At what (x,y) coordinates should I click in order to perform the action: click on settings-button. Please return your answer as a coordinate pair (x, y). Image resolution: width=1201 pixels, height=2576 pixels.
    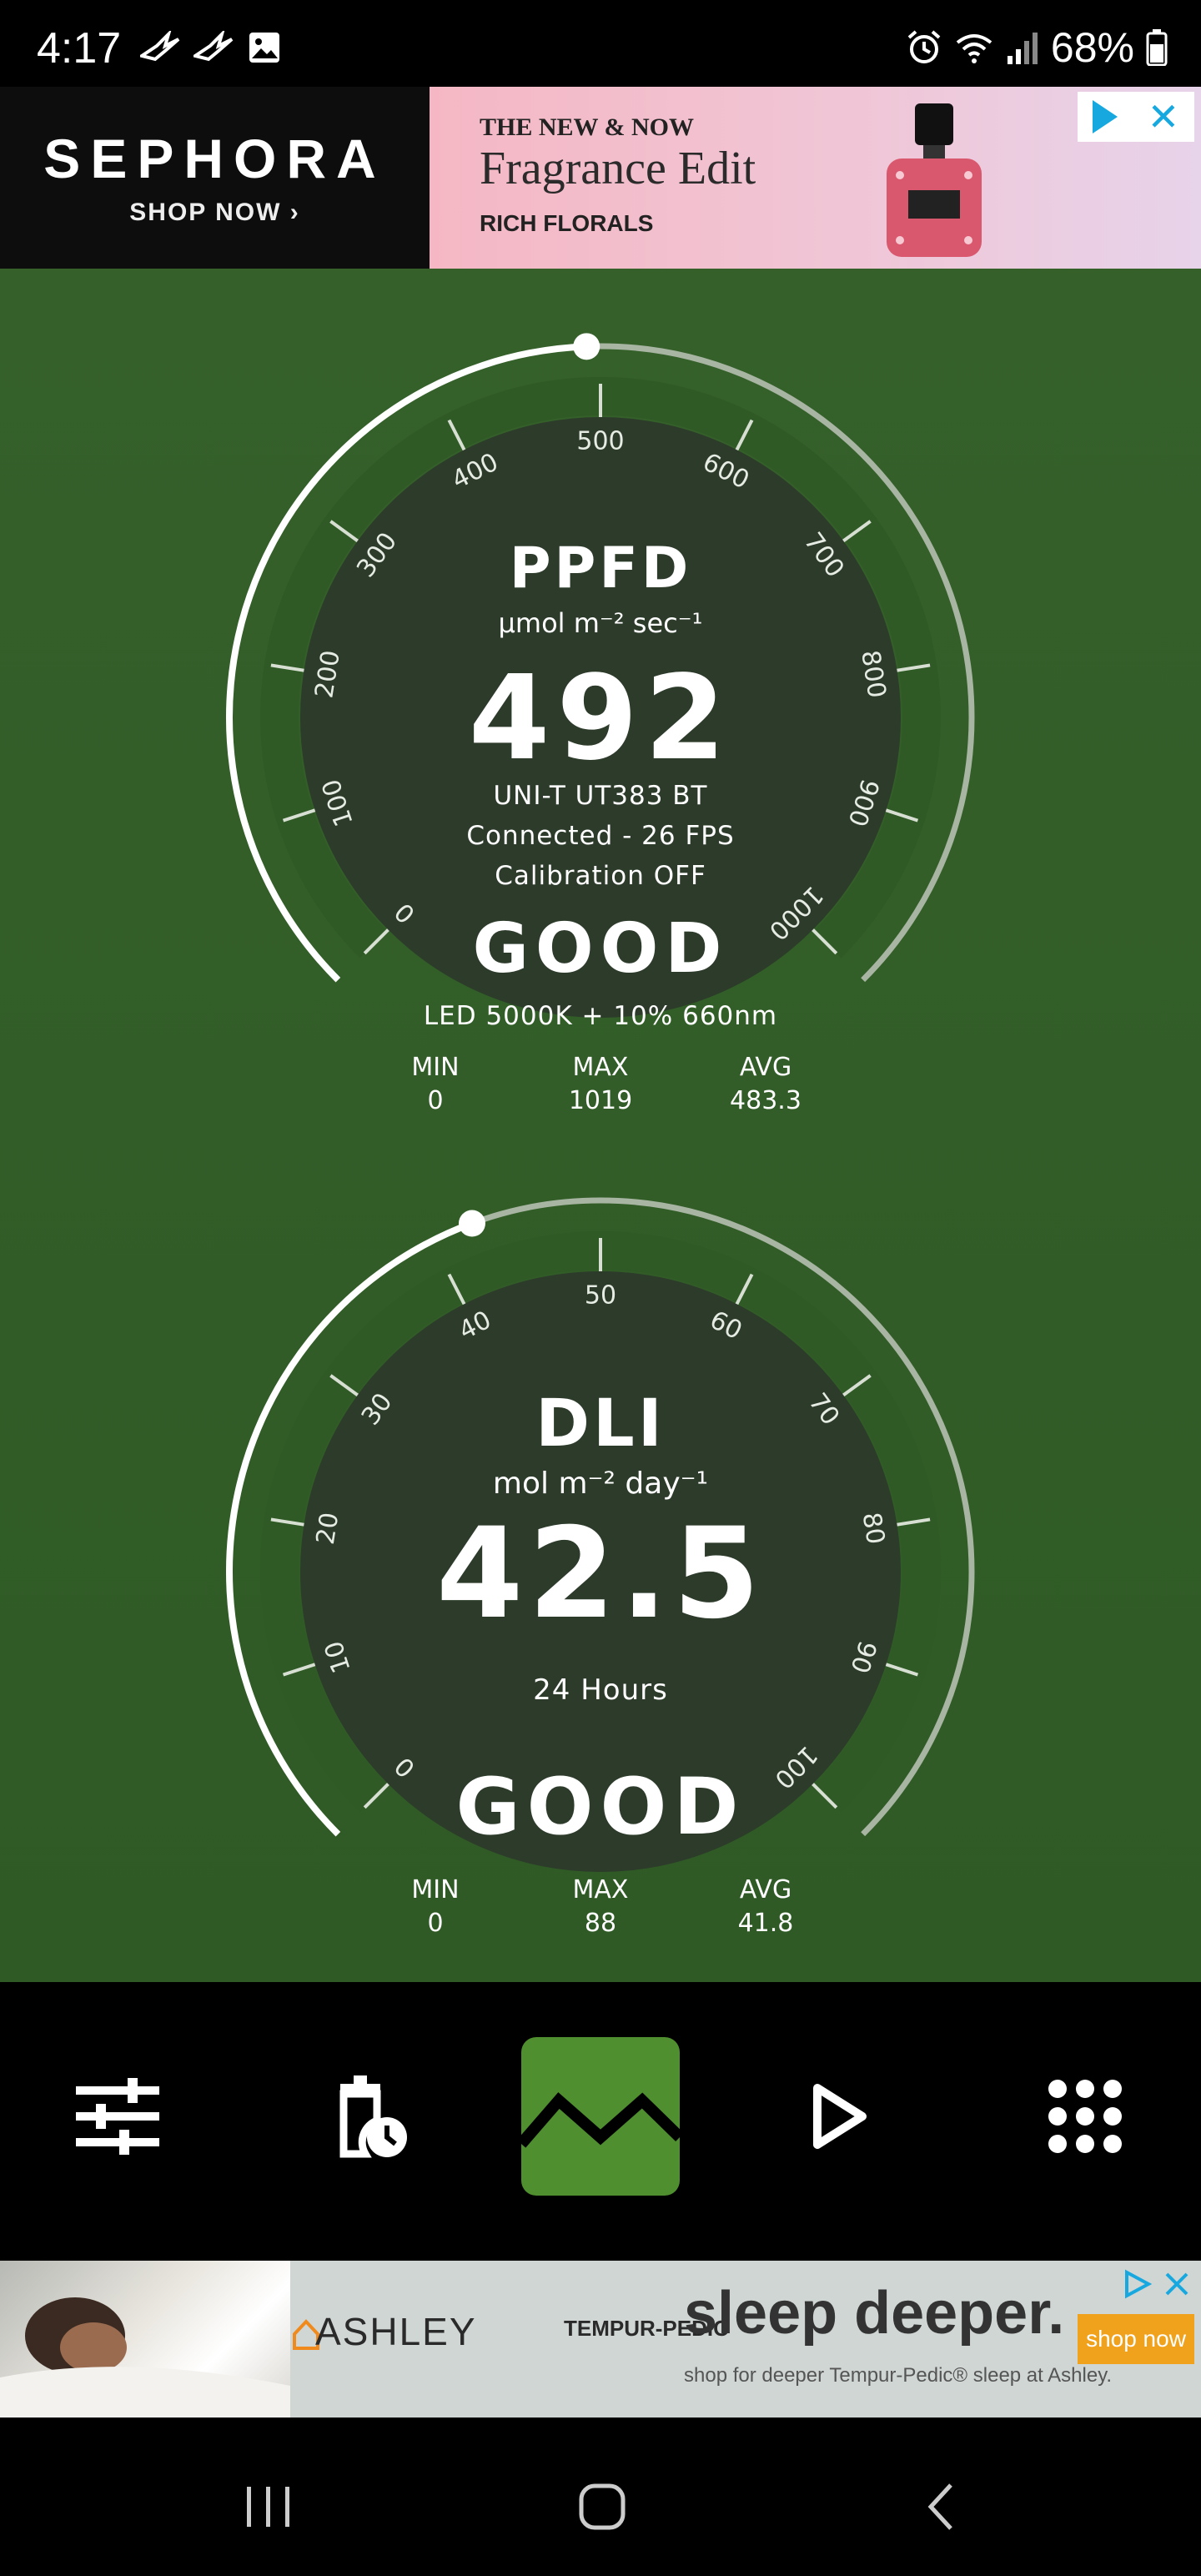
    Looking at the image, I should click on (118, 2116).